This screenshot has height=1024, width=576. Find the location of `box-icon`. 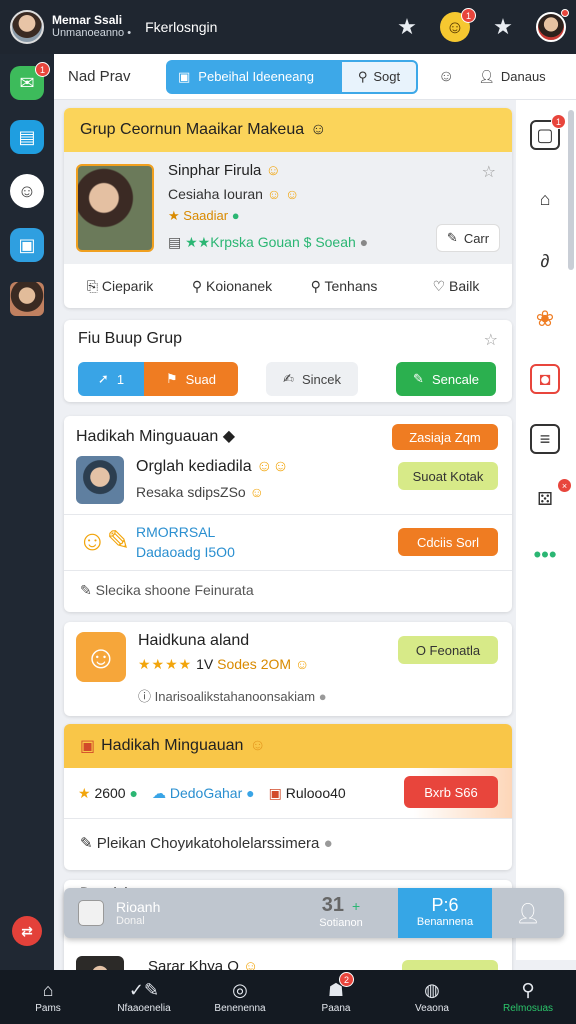

box-icon is located at coordinates (91, 913).